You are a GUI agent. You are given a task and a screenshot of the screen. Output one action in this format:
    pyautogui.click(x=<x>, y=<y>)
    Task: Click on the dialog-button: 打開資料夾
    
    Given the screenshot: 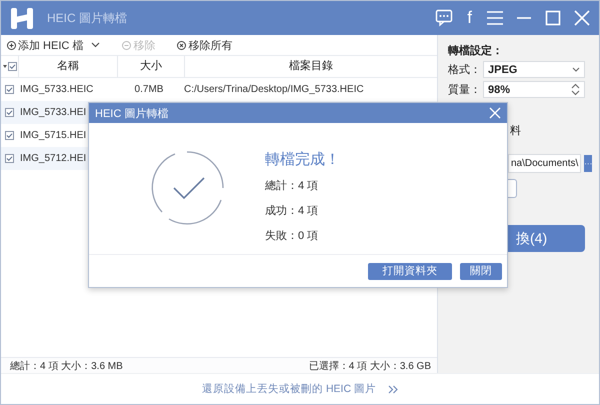 What is the action you would take?
    pyautogui.click(x=410, y=271)
    